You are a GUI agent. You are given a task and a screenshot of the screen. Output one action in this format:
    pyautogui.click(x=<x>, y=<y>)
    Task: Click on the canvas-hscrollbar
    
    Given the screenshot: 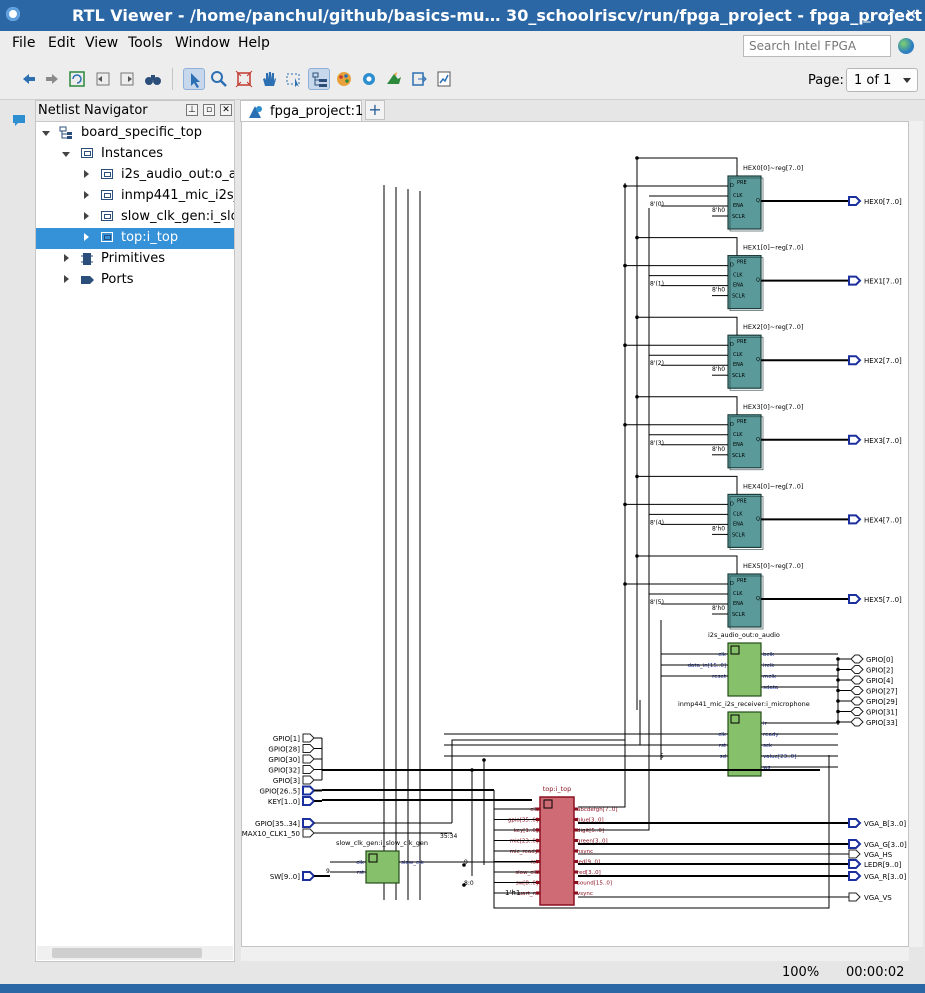 What is the action you would take?
    pyautogui.click(x=575, y=954)
    